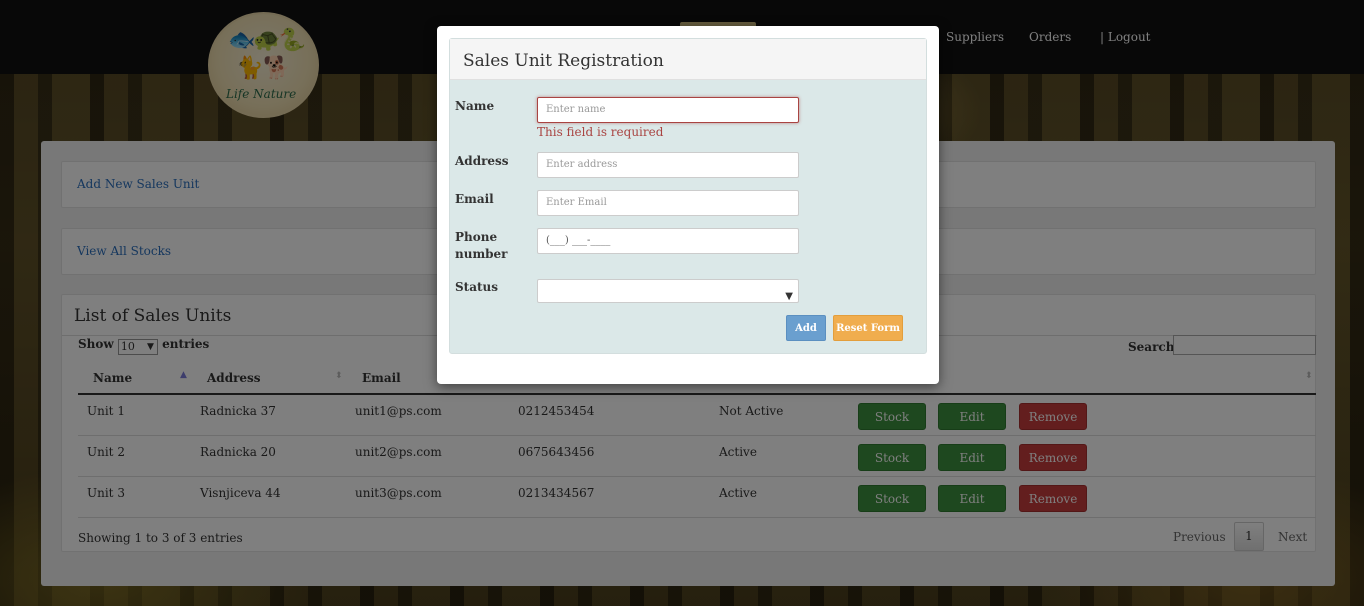  Describe the element at coordinates (481, 254) in the screenshot. I see `phone-label-line2: number` at that location.